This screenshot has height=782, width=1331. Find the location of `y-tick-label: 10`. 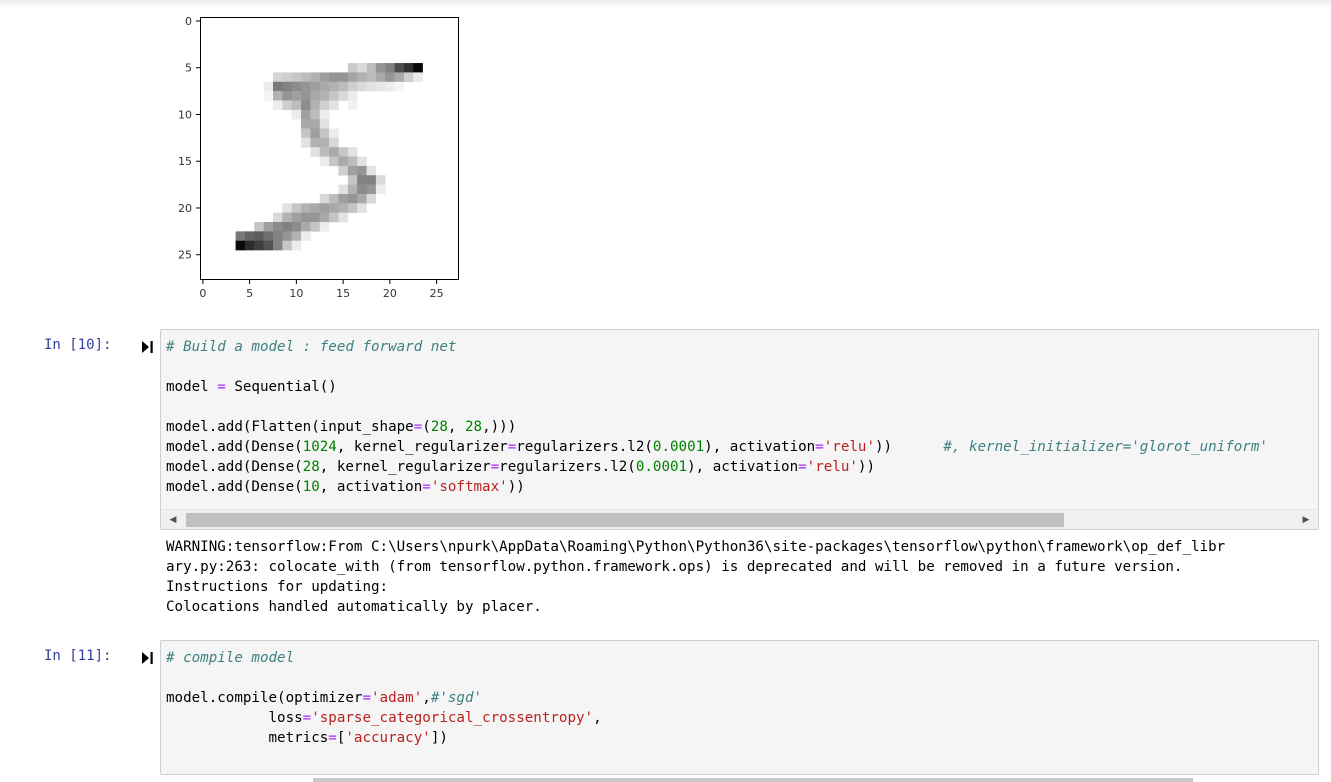

y-tick-label: 10 is located at coordinates (185, 114).